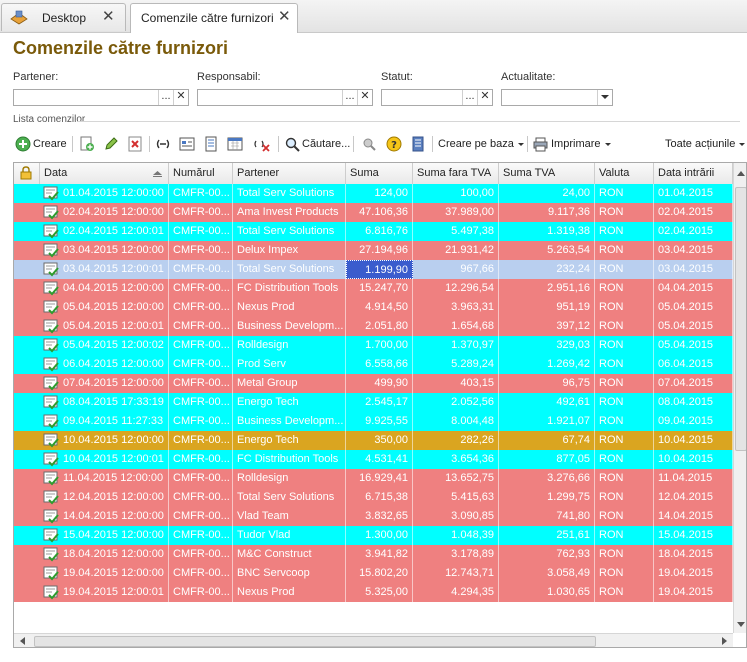 The width and height of the screenshot is (747, 662). What do you see at coordinates (604, 97) in the screenshot?
I see `chevron-down-icon` at bounding box center [604, 97].